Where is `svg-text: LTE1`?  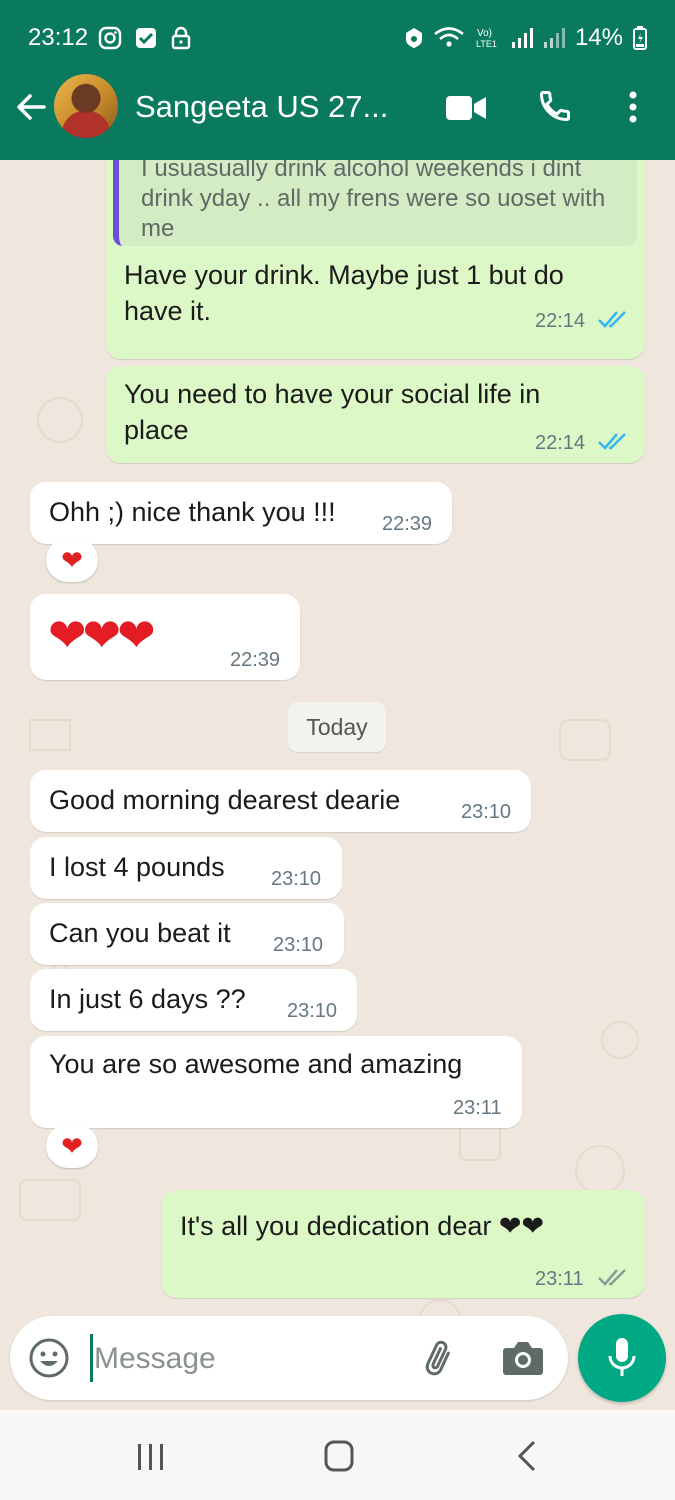
svg-text: LTE1 is located at coordinates (486, 44).